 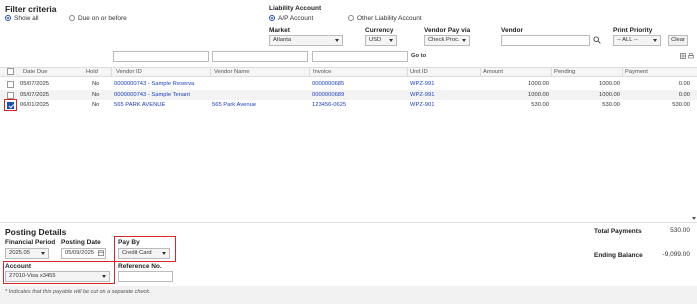 What do you see at coordinates (140, 266) in the screenshot?
I see `reference-no-label: Reference No.` at bounding box center [140, 266].